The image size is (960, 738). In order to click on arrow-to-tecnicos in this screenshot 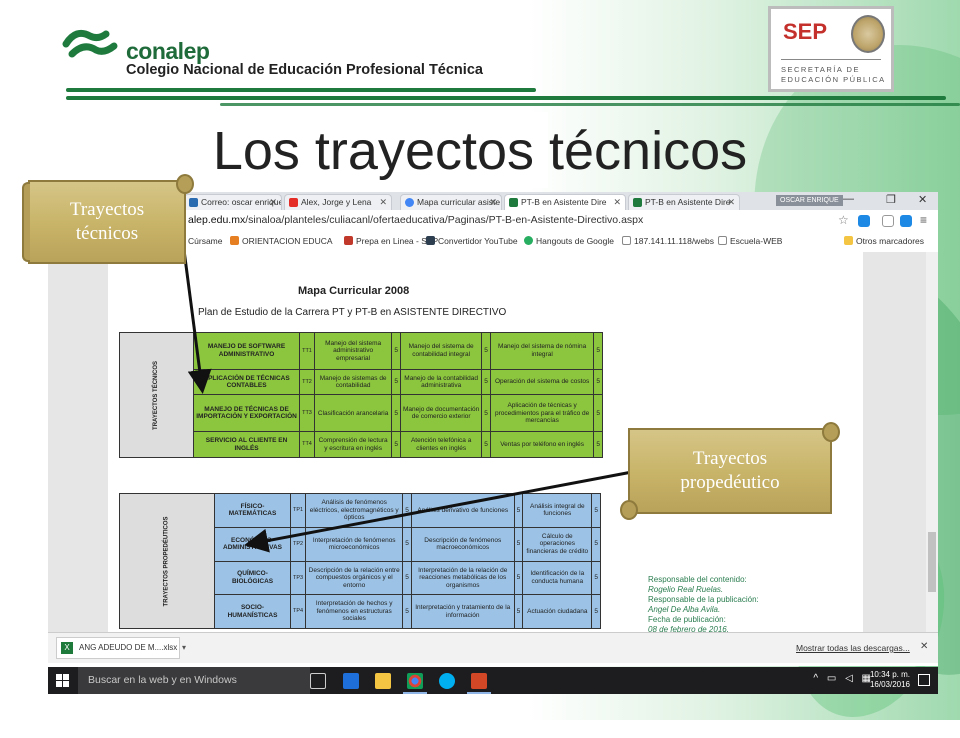, I will do `click(197, 321)`.